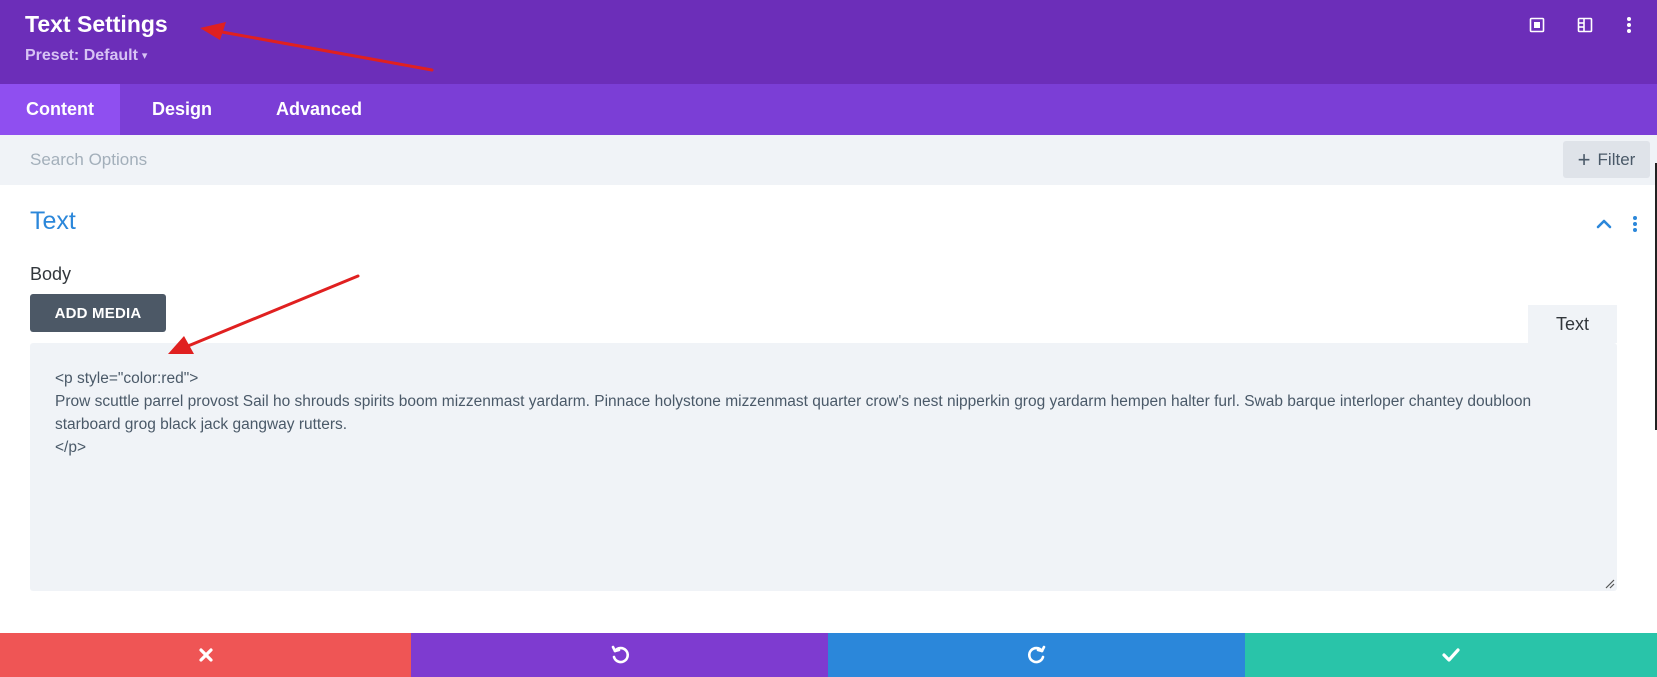  I want to click on checkmark-icon, so click(1451, 655).